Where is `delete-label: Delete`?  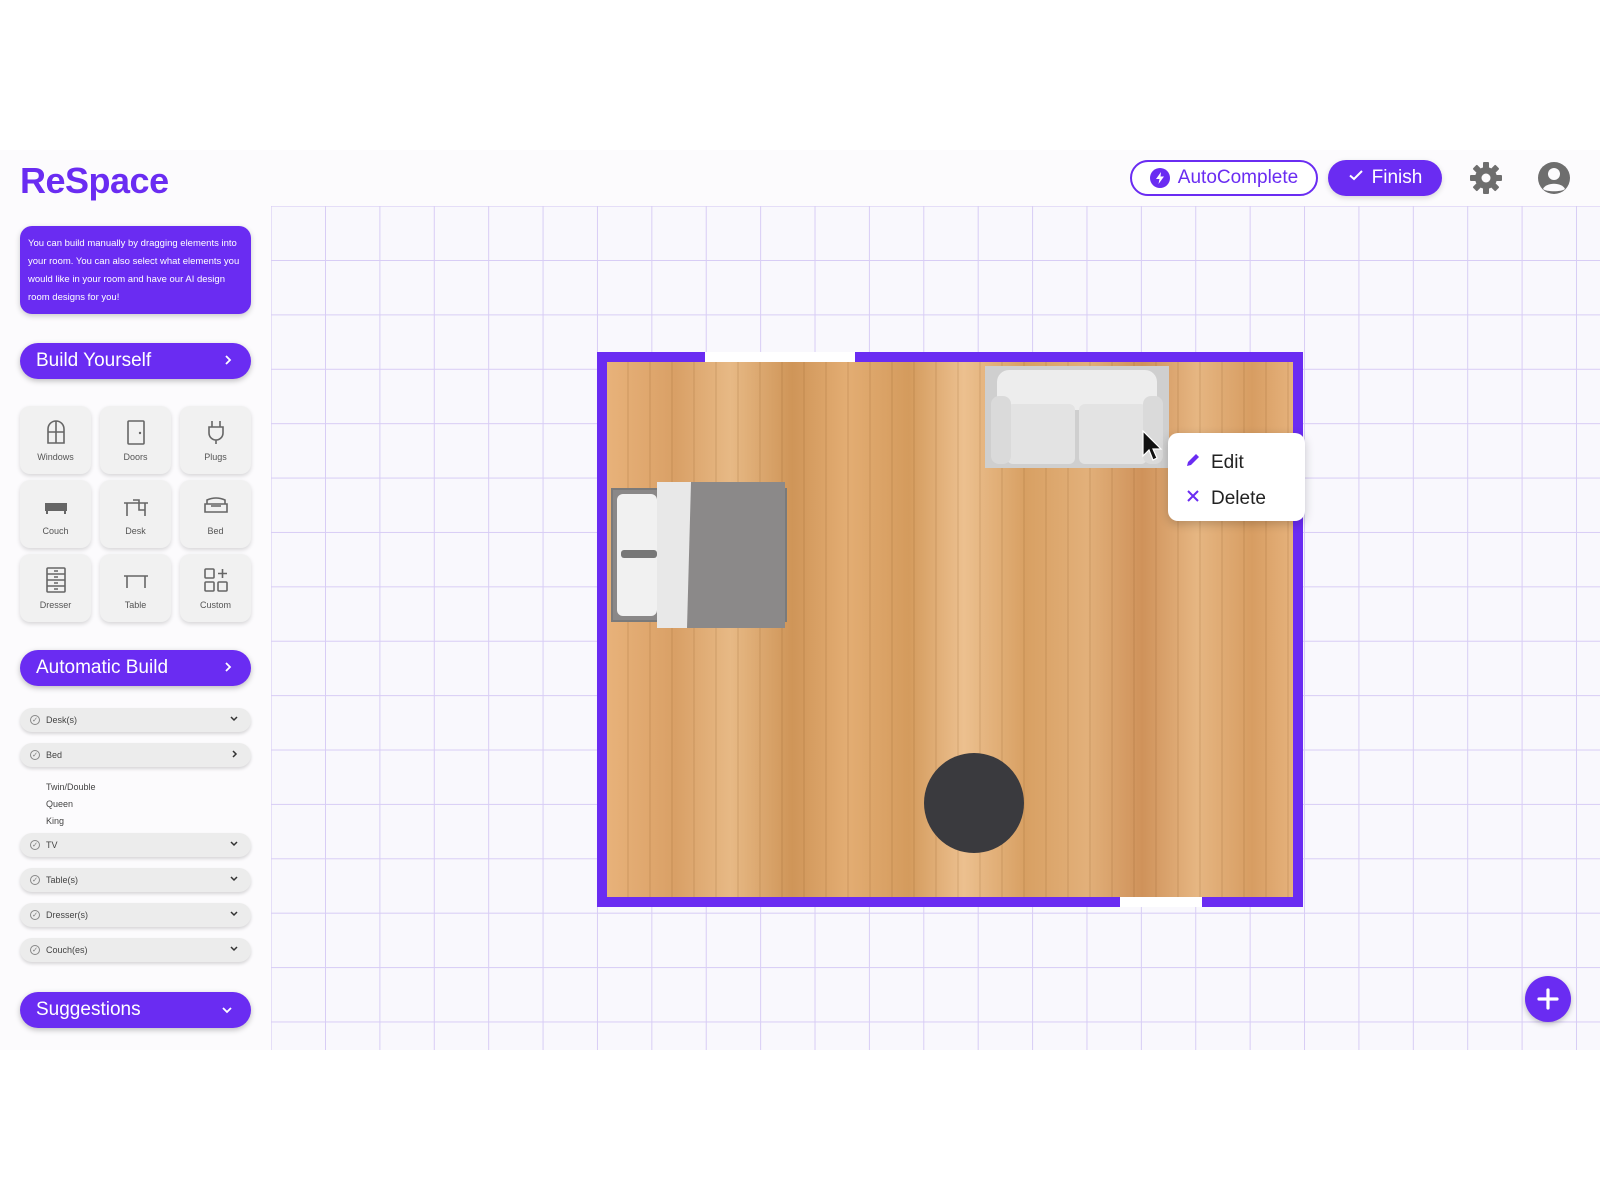 delete-label: Delete is located at coordinates (1238, 498).